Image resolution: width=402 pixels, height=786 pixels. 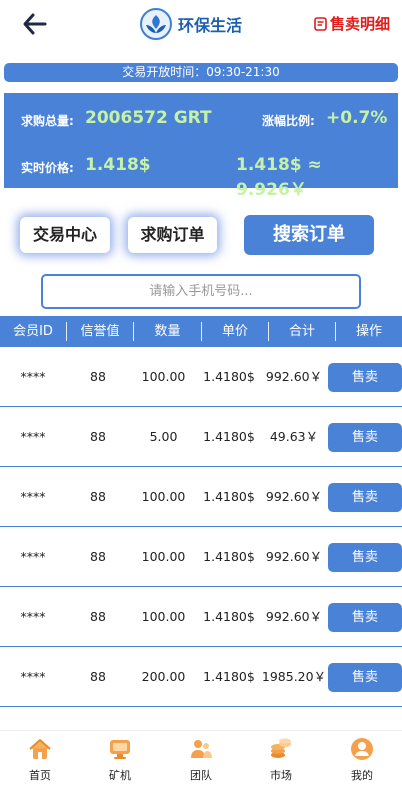 I want to click on tab-market: 市场, so click(x=281, y=758).